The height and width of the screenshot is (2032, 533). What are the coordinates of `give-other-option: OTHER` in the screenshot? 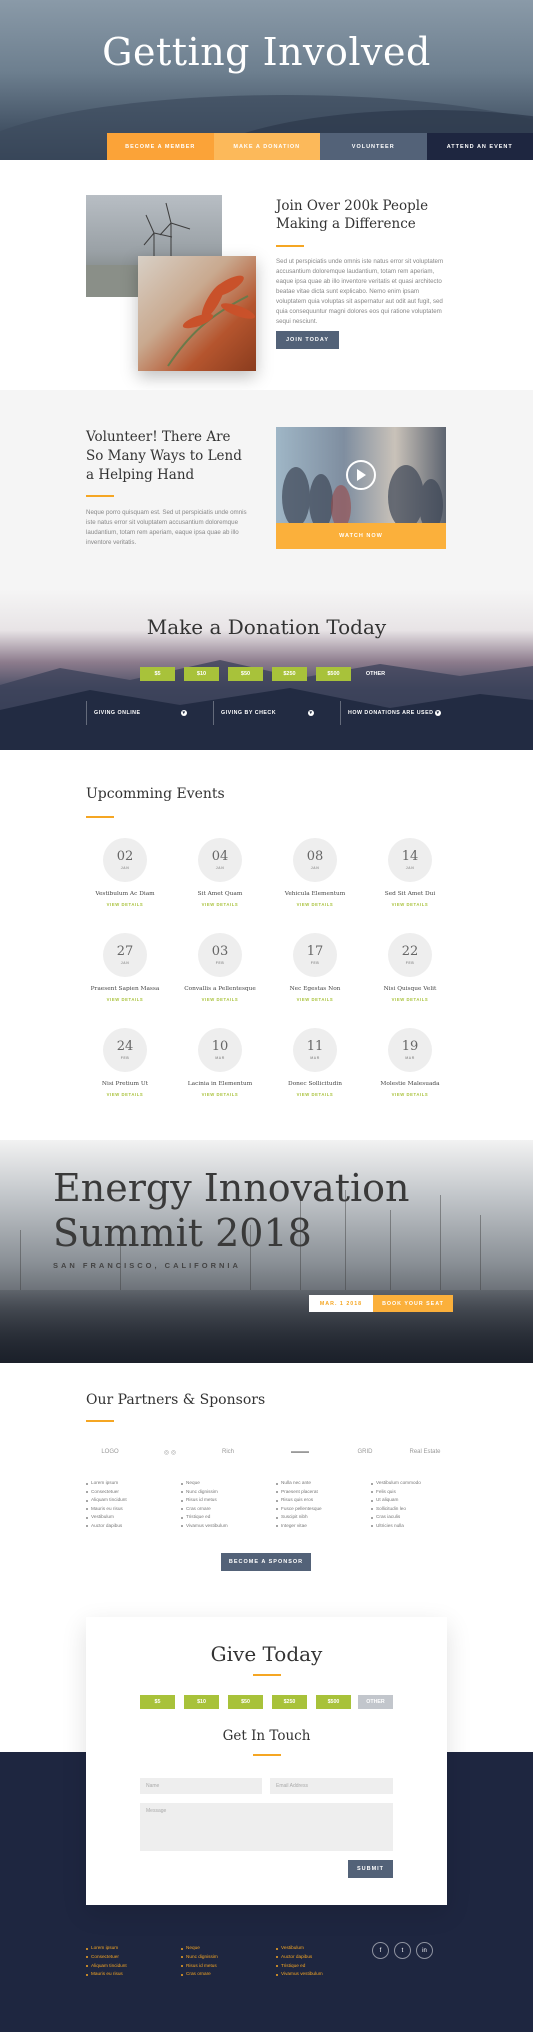 It's located at (375, 1702).